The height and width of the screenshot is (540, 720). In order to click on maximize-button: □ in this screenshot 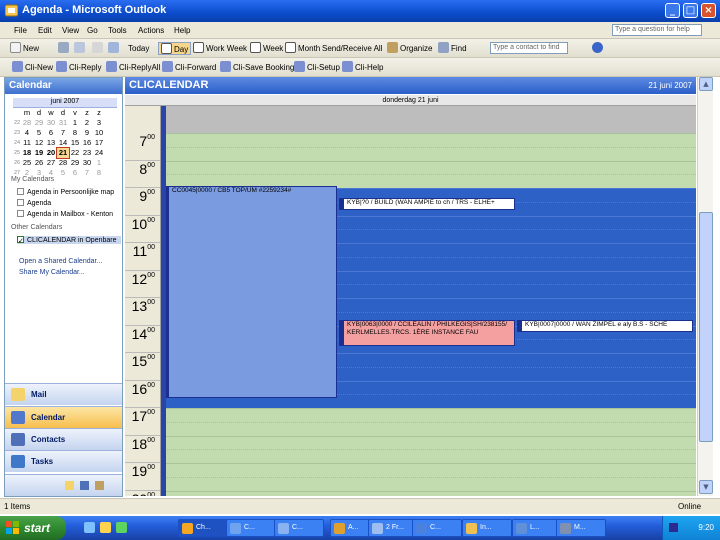, I will do `click(690, 10)`.